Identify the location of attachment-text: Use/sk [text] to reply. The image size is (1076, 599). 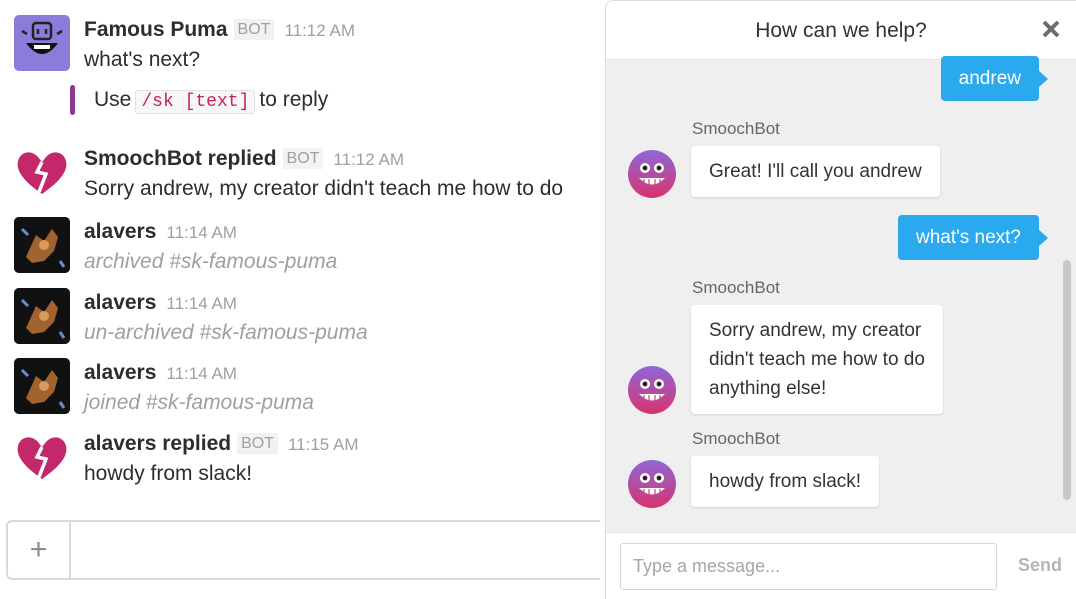
(211, 101).